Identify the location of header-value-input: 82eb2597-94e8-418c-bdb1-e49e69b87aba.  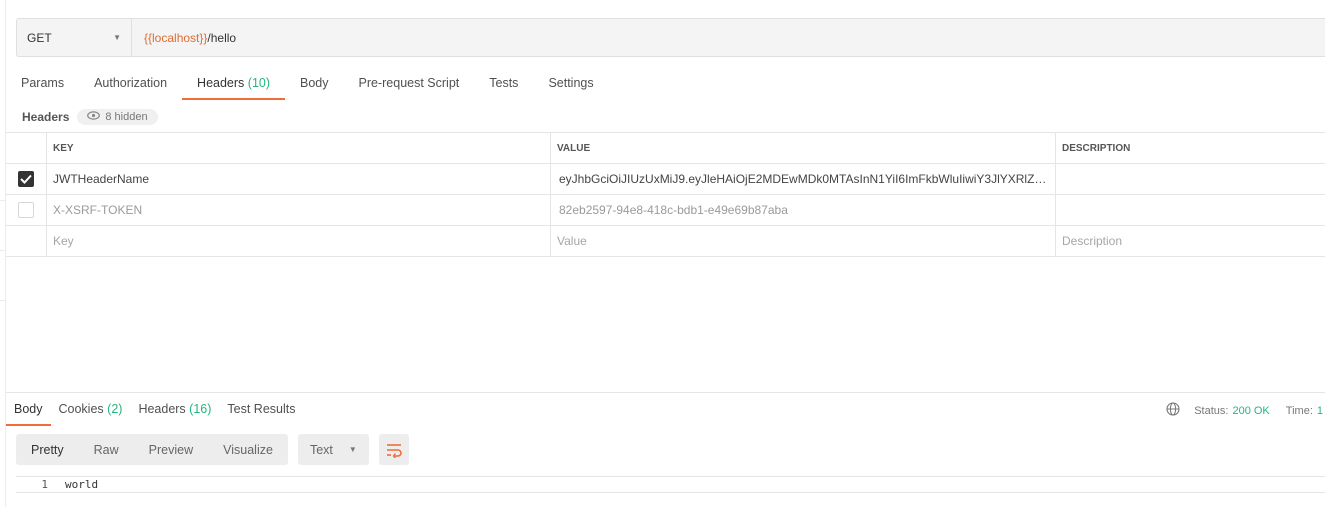
(803, 210).